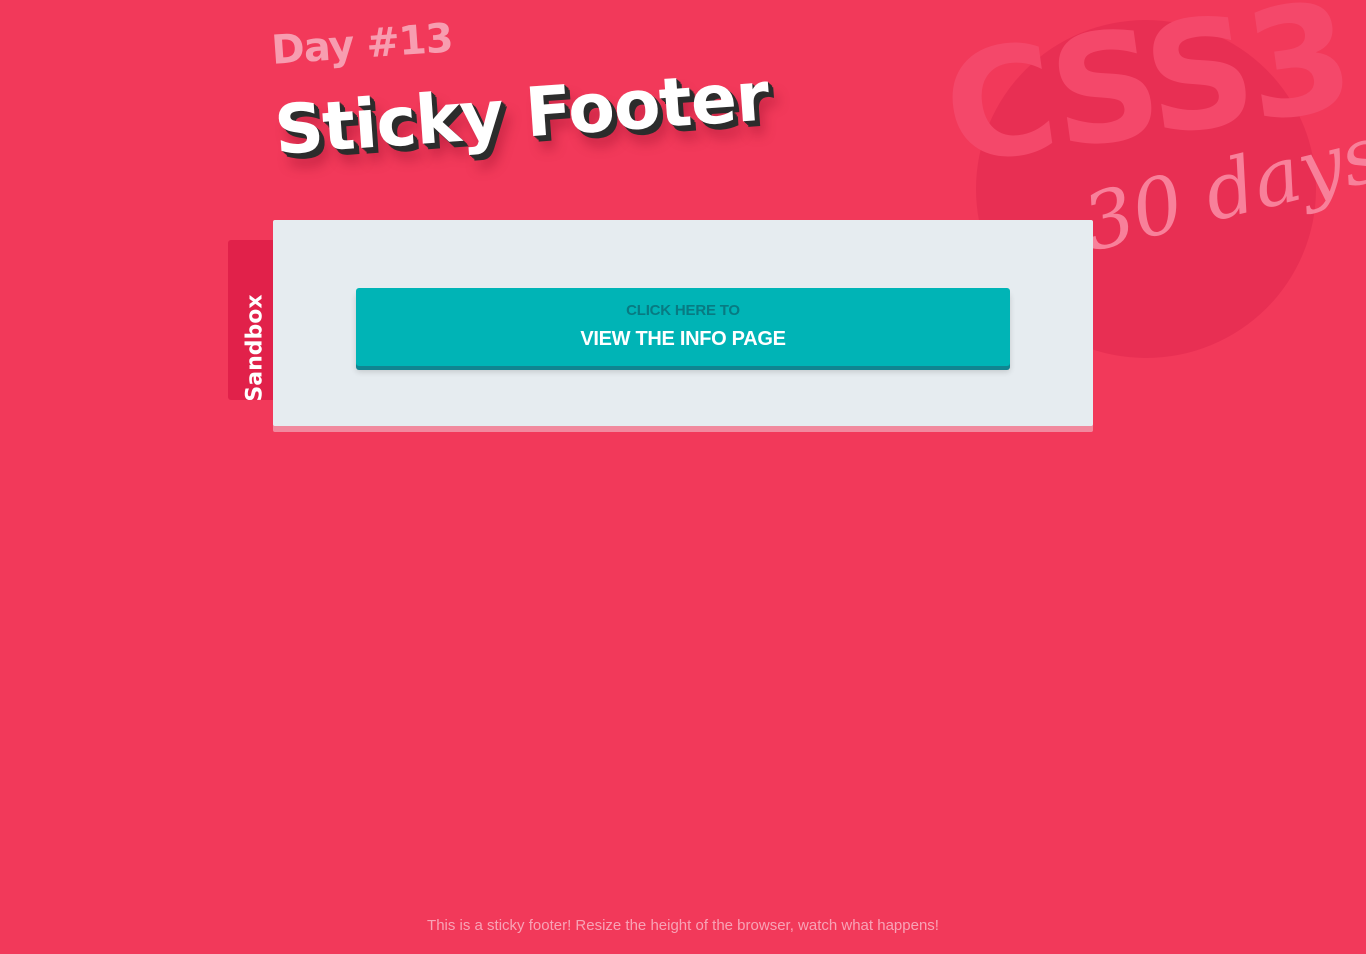 The image size is (1366, 954). I want to click on page-title: Sticky Footer, so click(521, 114).